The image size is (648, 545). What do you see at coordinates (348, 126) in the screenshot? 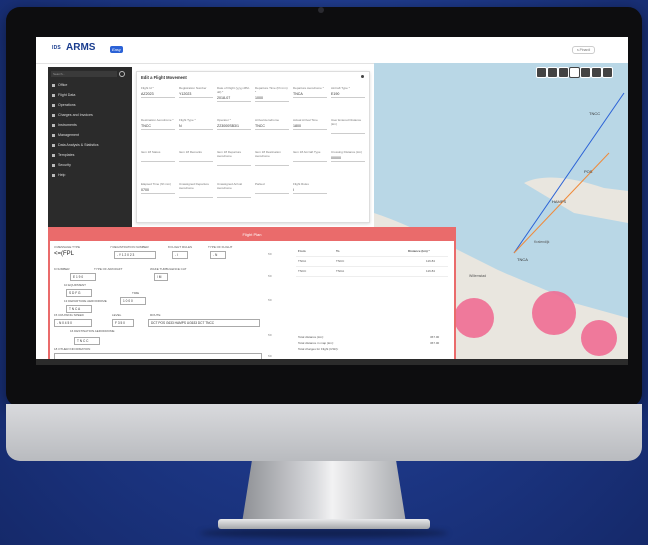
I see `form-field: User Entered Distance (km)` at bounding box center [348, 126].